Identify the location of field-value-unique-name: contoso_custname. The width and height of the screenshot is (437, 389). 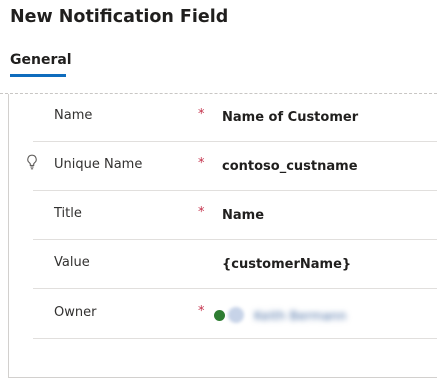
(290, 166).